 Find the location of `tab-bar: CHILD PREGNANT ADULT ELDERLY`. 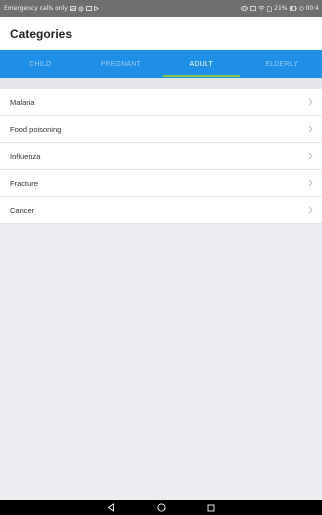

tab-bar: CHILD PREGNANT ADULT ELDERLY is located at coordinates (161, 64).